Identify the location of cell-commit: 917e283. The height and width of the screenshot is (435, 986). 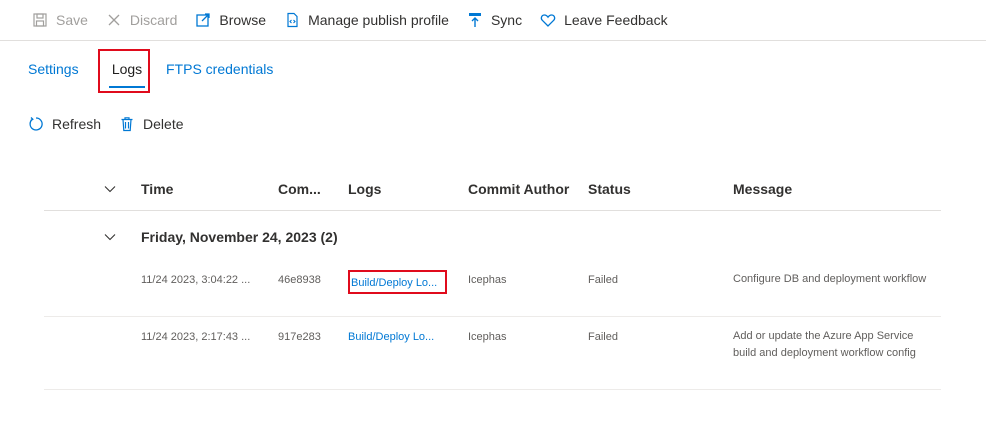
(299, 337).